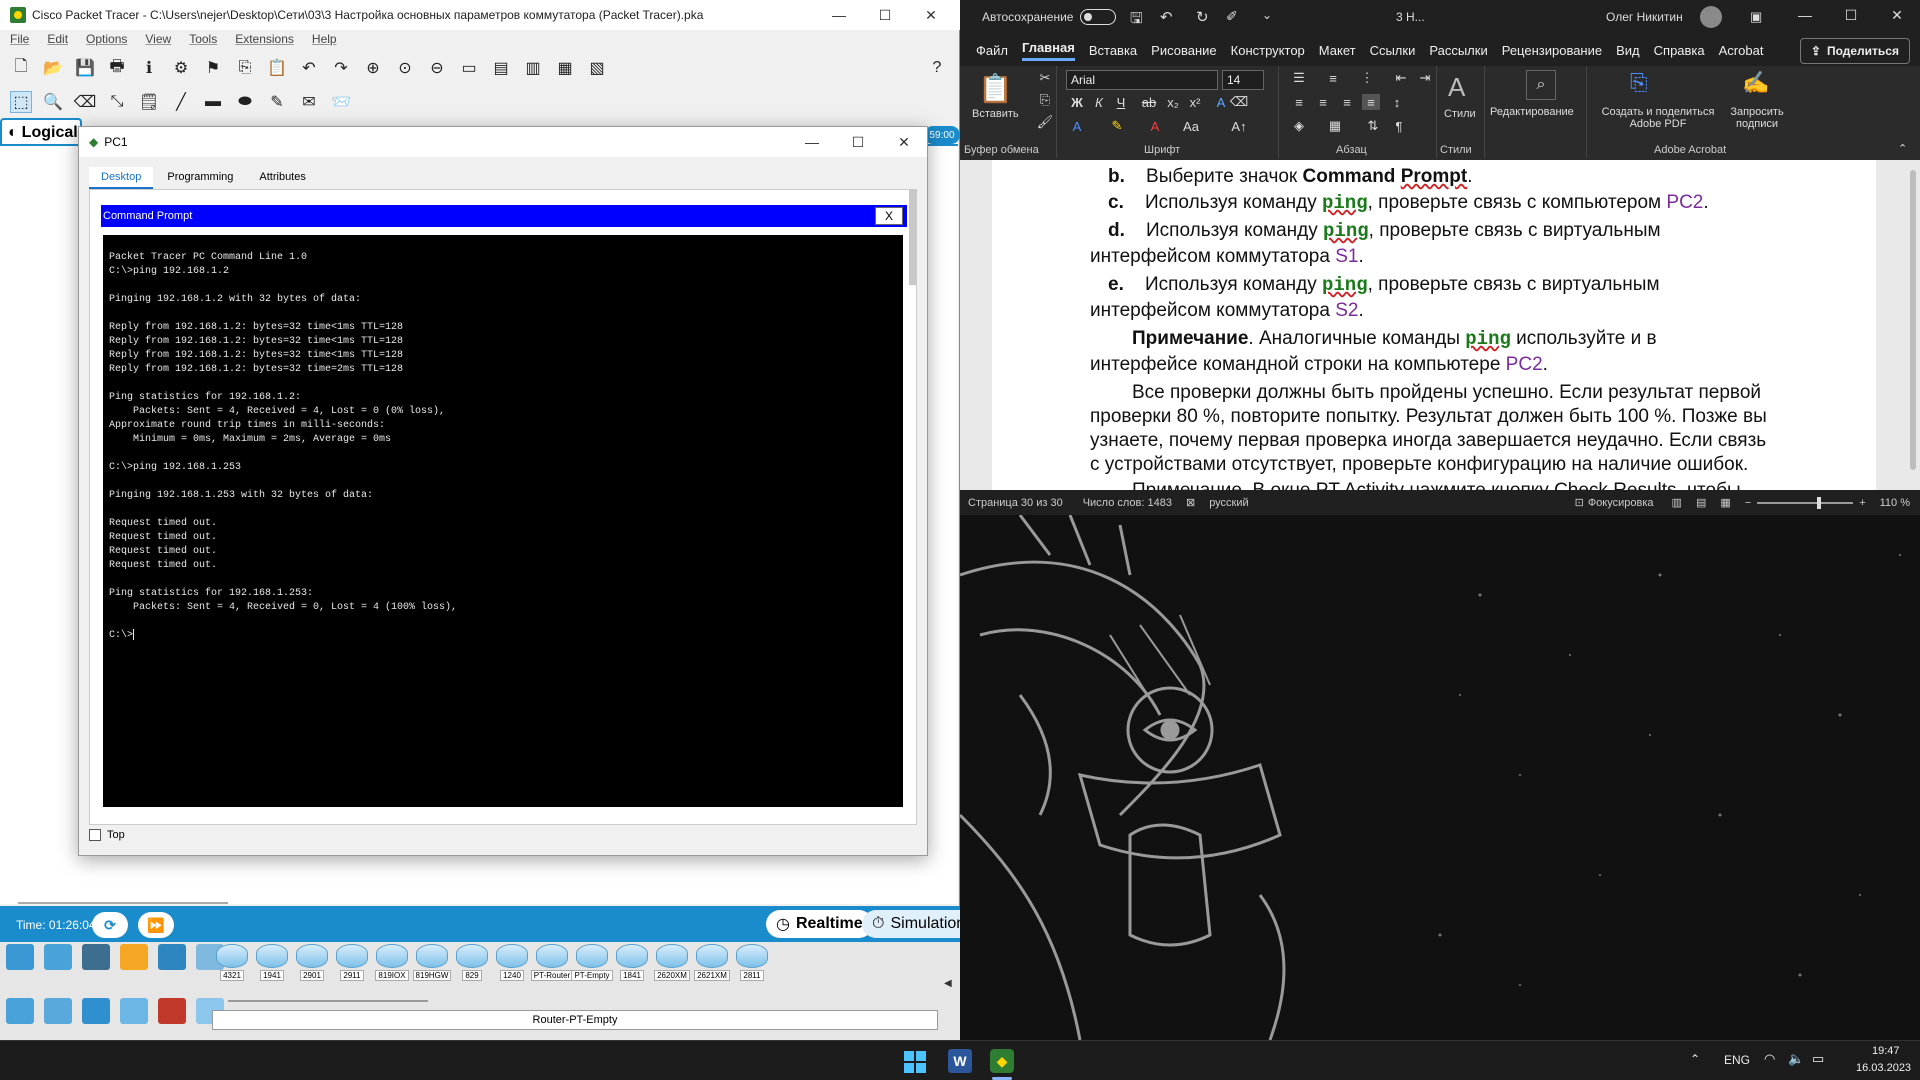 The image size is (1920, 1080). I want to click on tab-draw: Рисование, so click(1183, 50).